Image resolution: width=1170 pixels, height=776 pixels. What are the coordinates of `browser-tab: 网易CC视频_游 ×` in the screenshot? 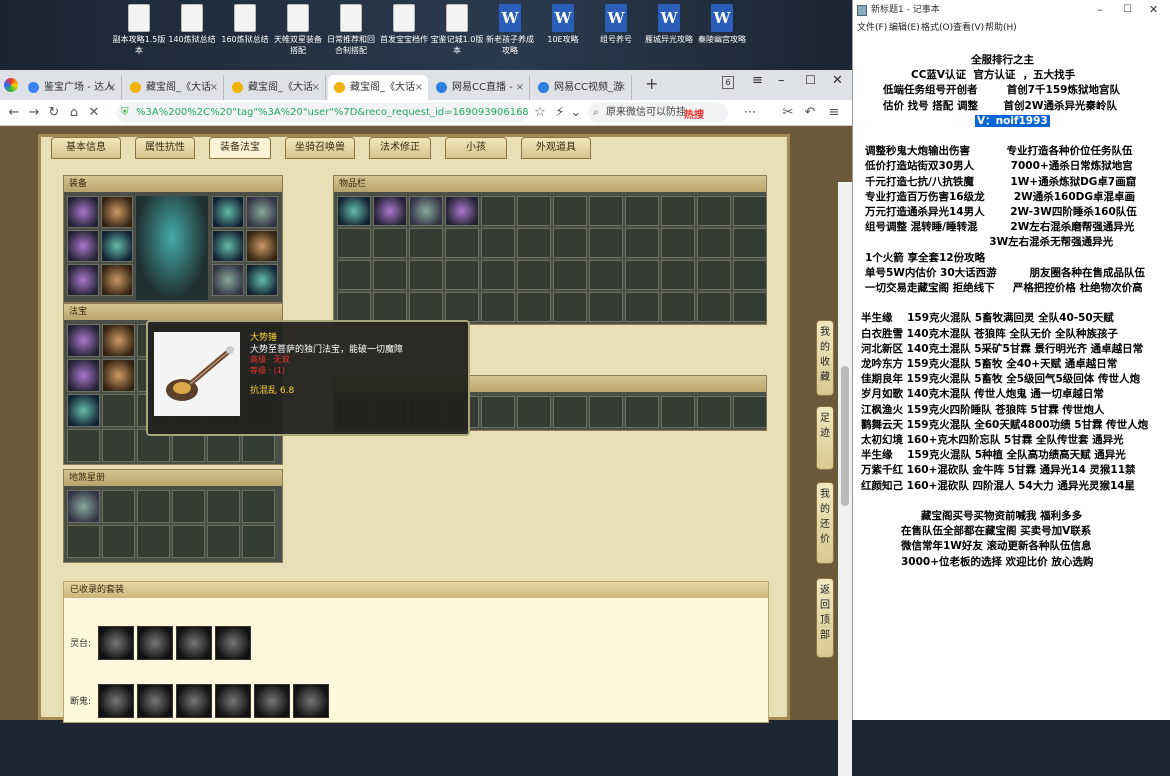 It's located at (582, 87).